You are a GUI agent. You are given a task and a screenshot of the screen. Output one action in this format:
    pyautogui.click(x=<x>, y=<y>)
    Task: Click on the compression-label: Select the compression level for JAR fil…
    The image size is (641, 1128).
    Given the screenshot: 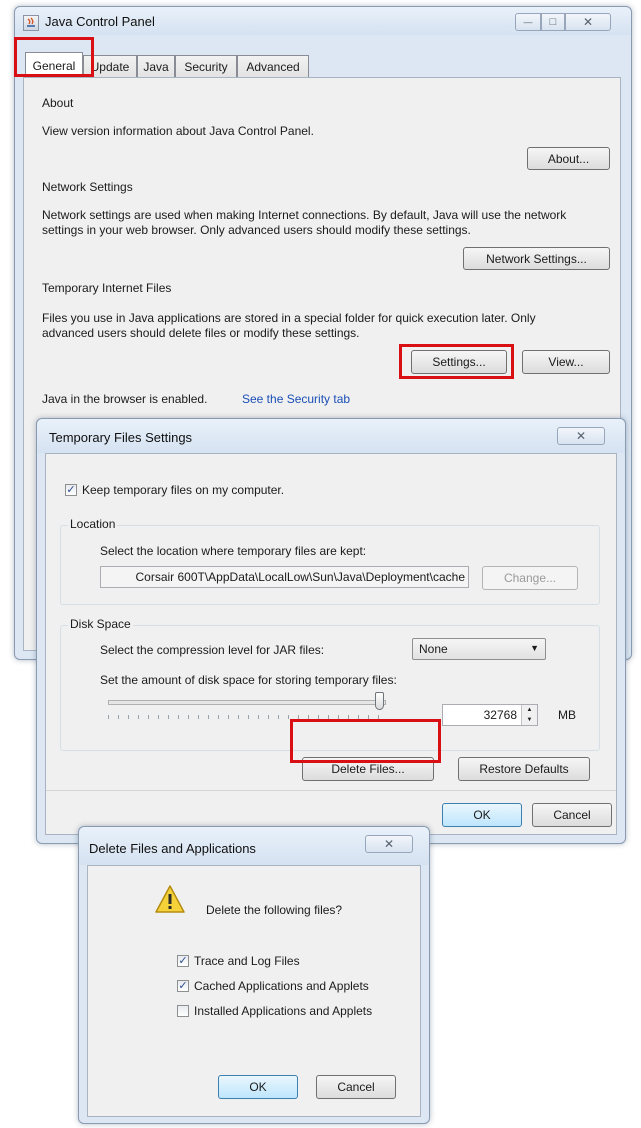 What is the action you would take?
    pyautogui.click(x=212, y=650)
    